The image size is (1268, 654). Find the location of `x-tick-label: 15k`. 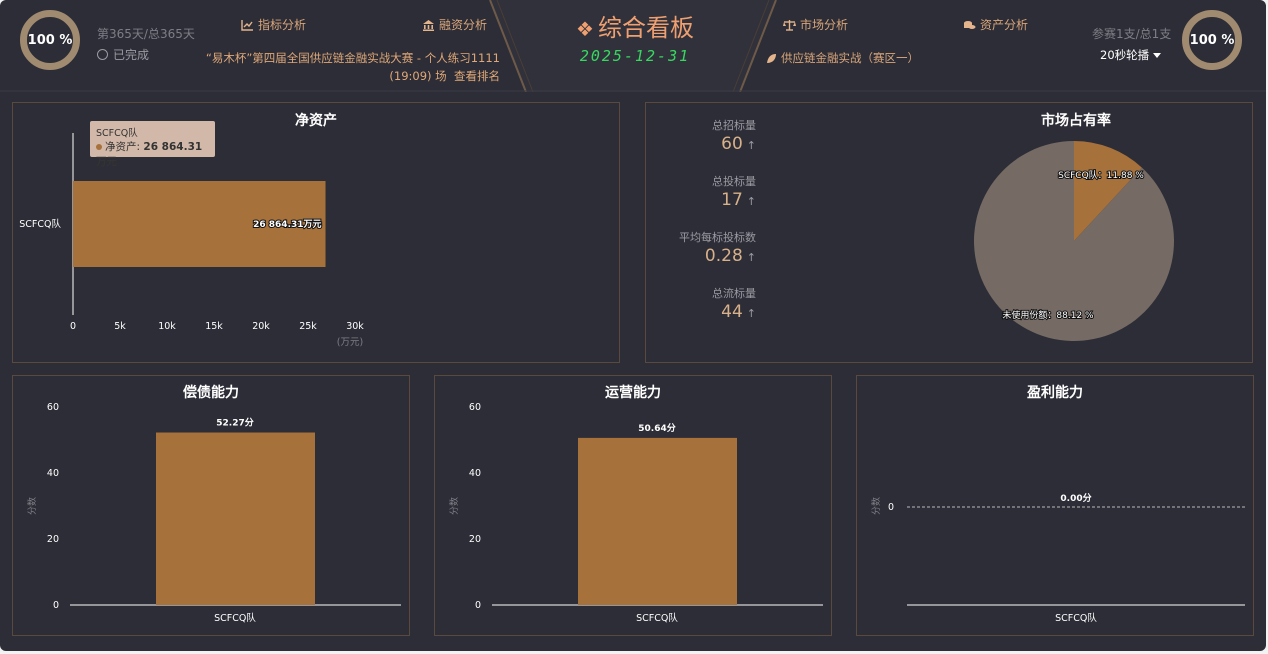

x-tick-label: 15k is located at coordinates (214, 326).